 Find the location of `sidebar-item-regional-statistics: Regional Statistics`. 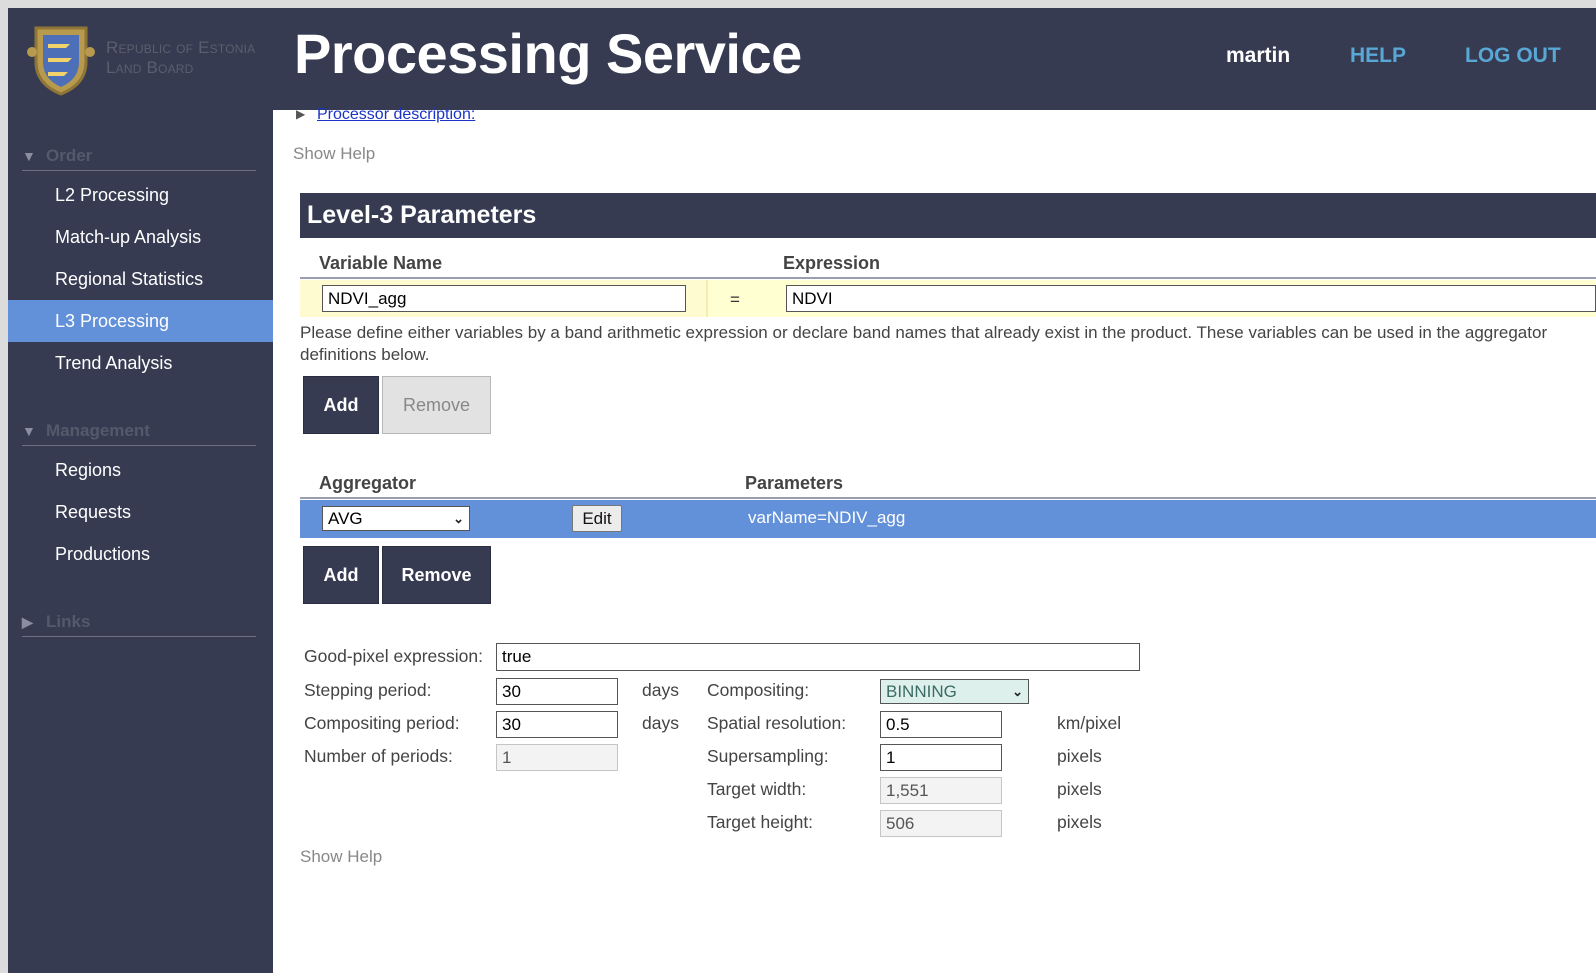

sidebar-item-regional-statistics: Regional Statistics is located at coordinates (140, 279).